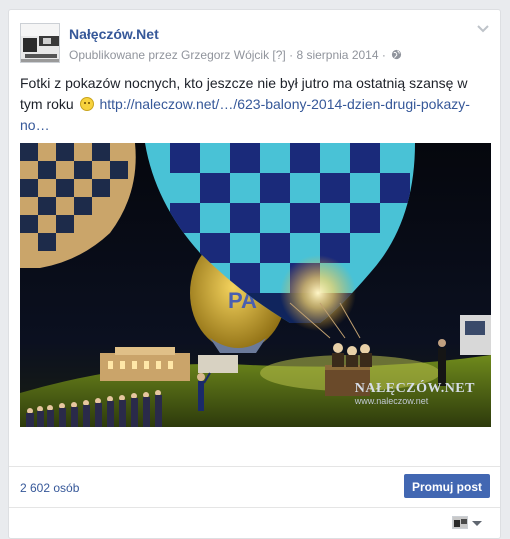 The image size is (510, 539). I want to click on post-date: 8 sierpnia 2014, so click(337, 55).